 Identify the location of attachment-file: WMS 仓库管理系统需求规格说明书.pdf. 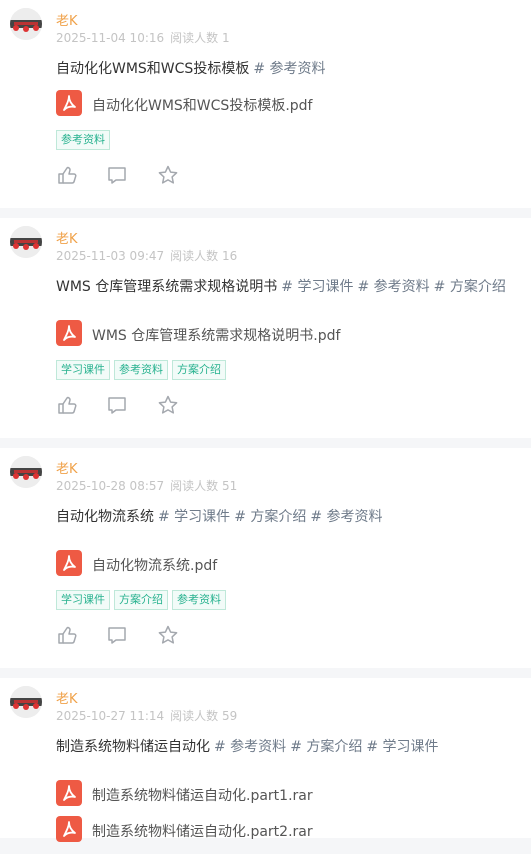
(286, 333).